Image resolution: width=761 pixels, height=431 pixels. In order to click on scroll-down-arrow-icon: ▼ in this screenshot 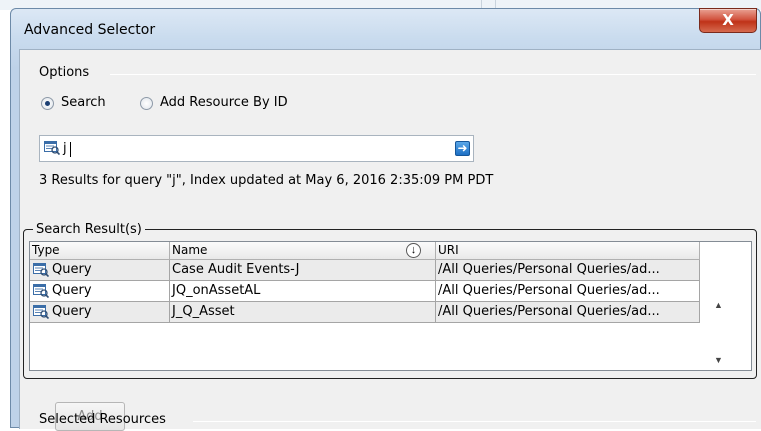, I will do `click(718, 360)`.